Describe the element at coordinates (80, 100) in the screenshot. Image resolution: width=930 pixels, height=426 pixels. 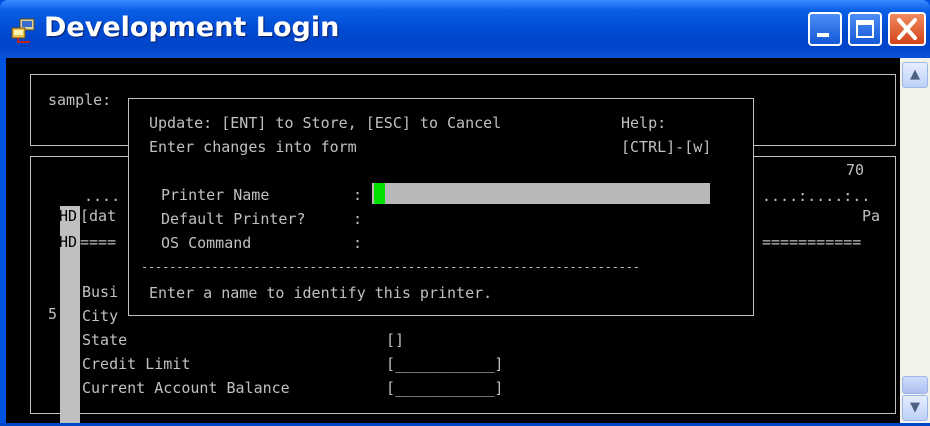
I see `form-top-label: sample:` at that location.